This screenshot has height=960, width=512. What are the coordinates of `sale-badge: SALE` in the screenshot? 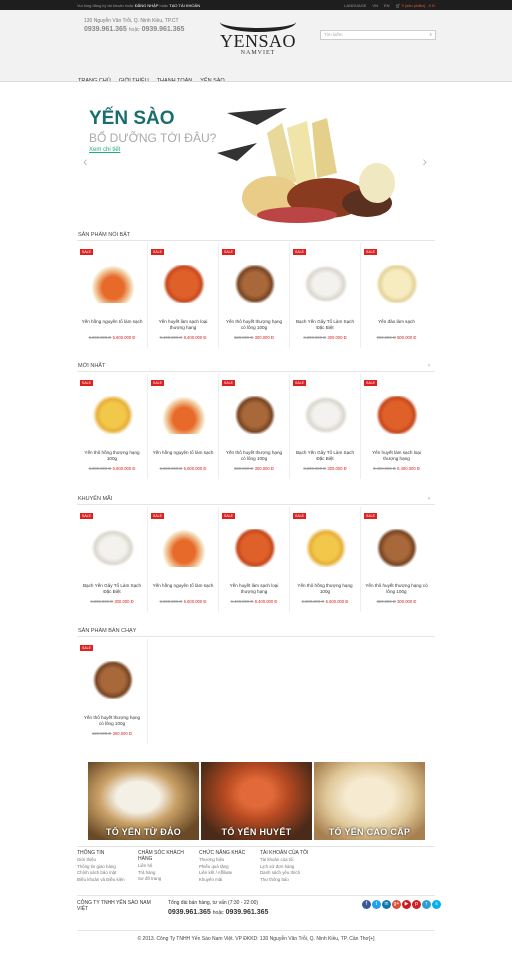 It's located at (228, 383).